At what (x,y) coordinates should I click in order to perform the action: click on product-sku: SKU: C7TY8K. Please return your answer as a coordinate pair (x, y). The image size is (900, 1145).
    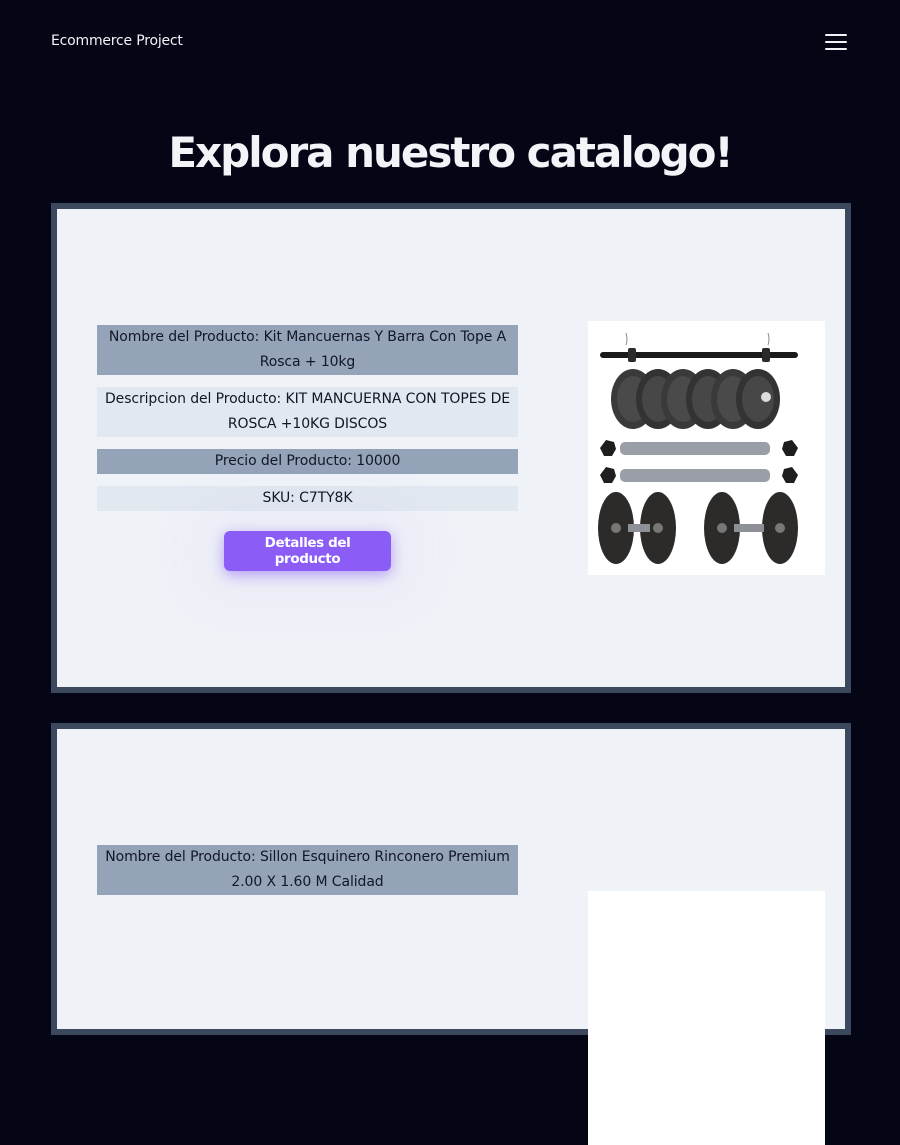
    Looking at the image, I should click on (307, 498).